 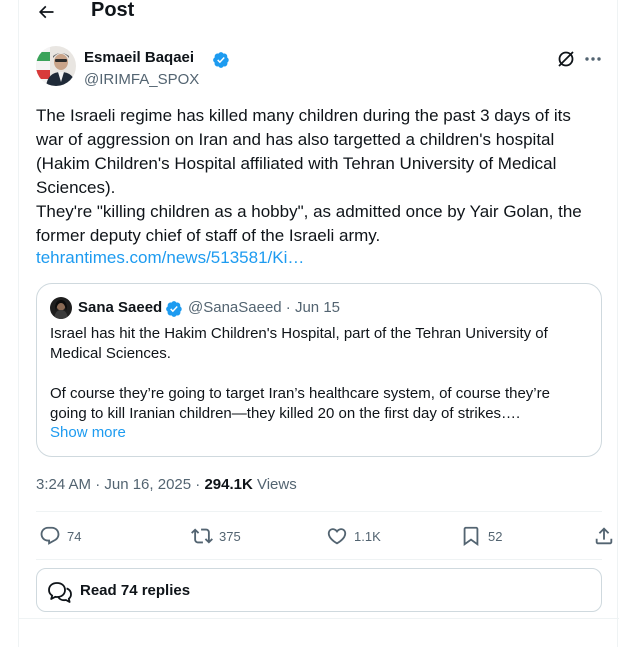 What do you see at coordinates (141, 79) in the screenshot?
I see `author-handle: @IRIMFA_SPOX` at bounding box center [141, 79].